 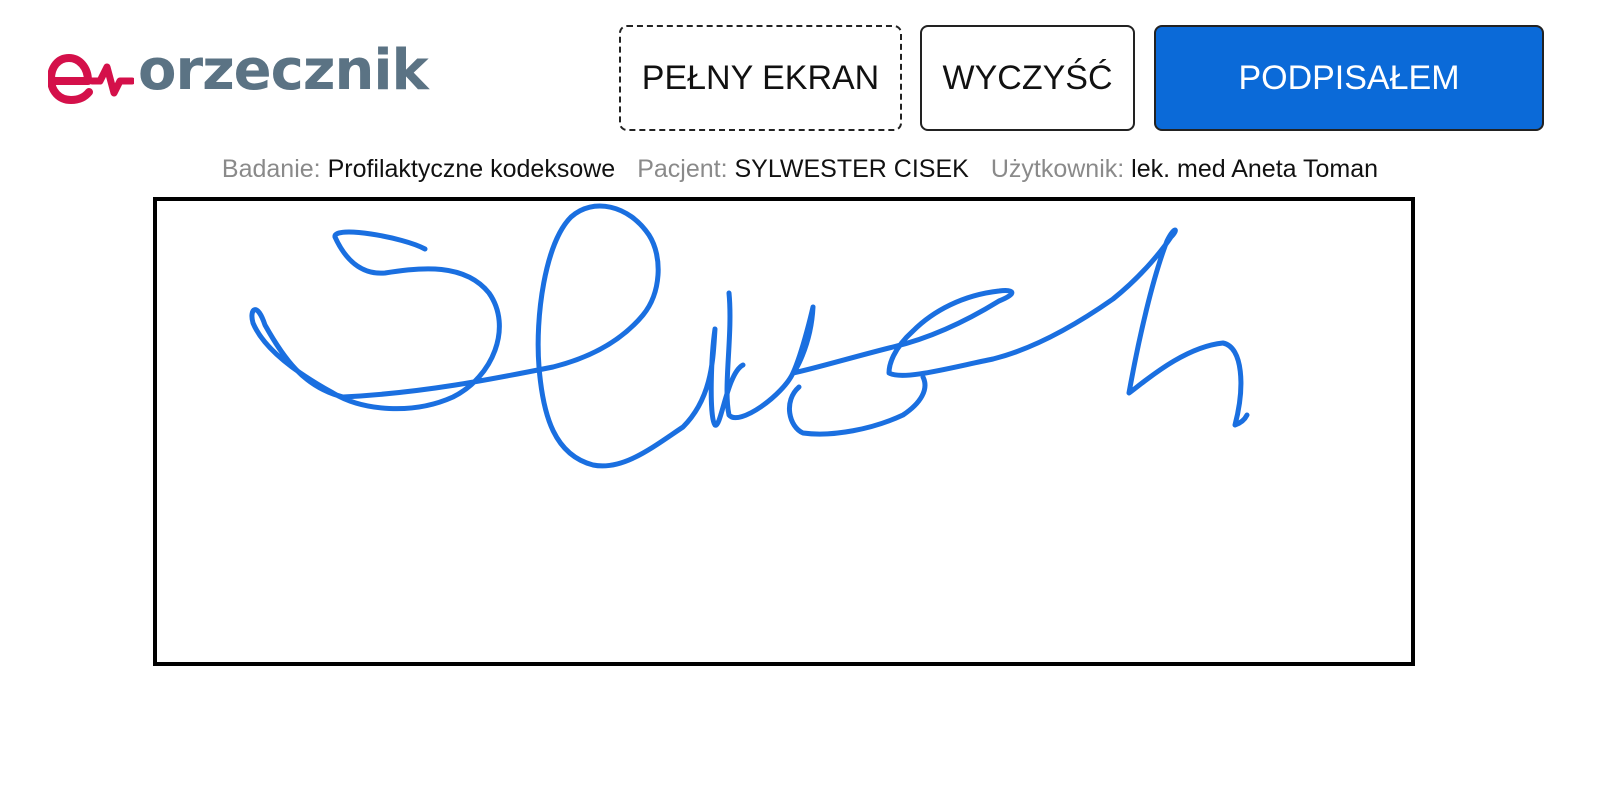 I want to click on e-pulse-logo-icon, so click(x=91, y=79).